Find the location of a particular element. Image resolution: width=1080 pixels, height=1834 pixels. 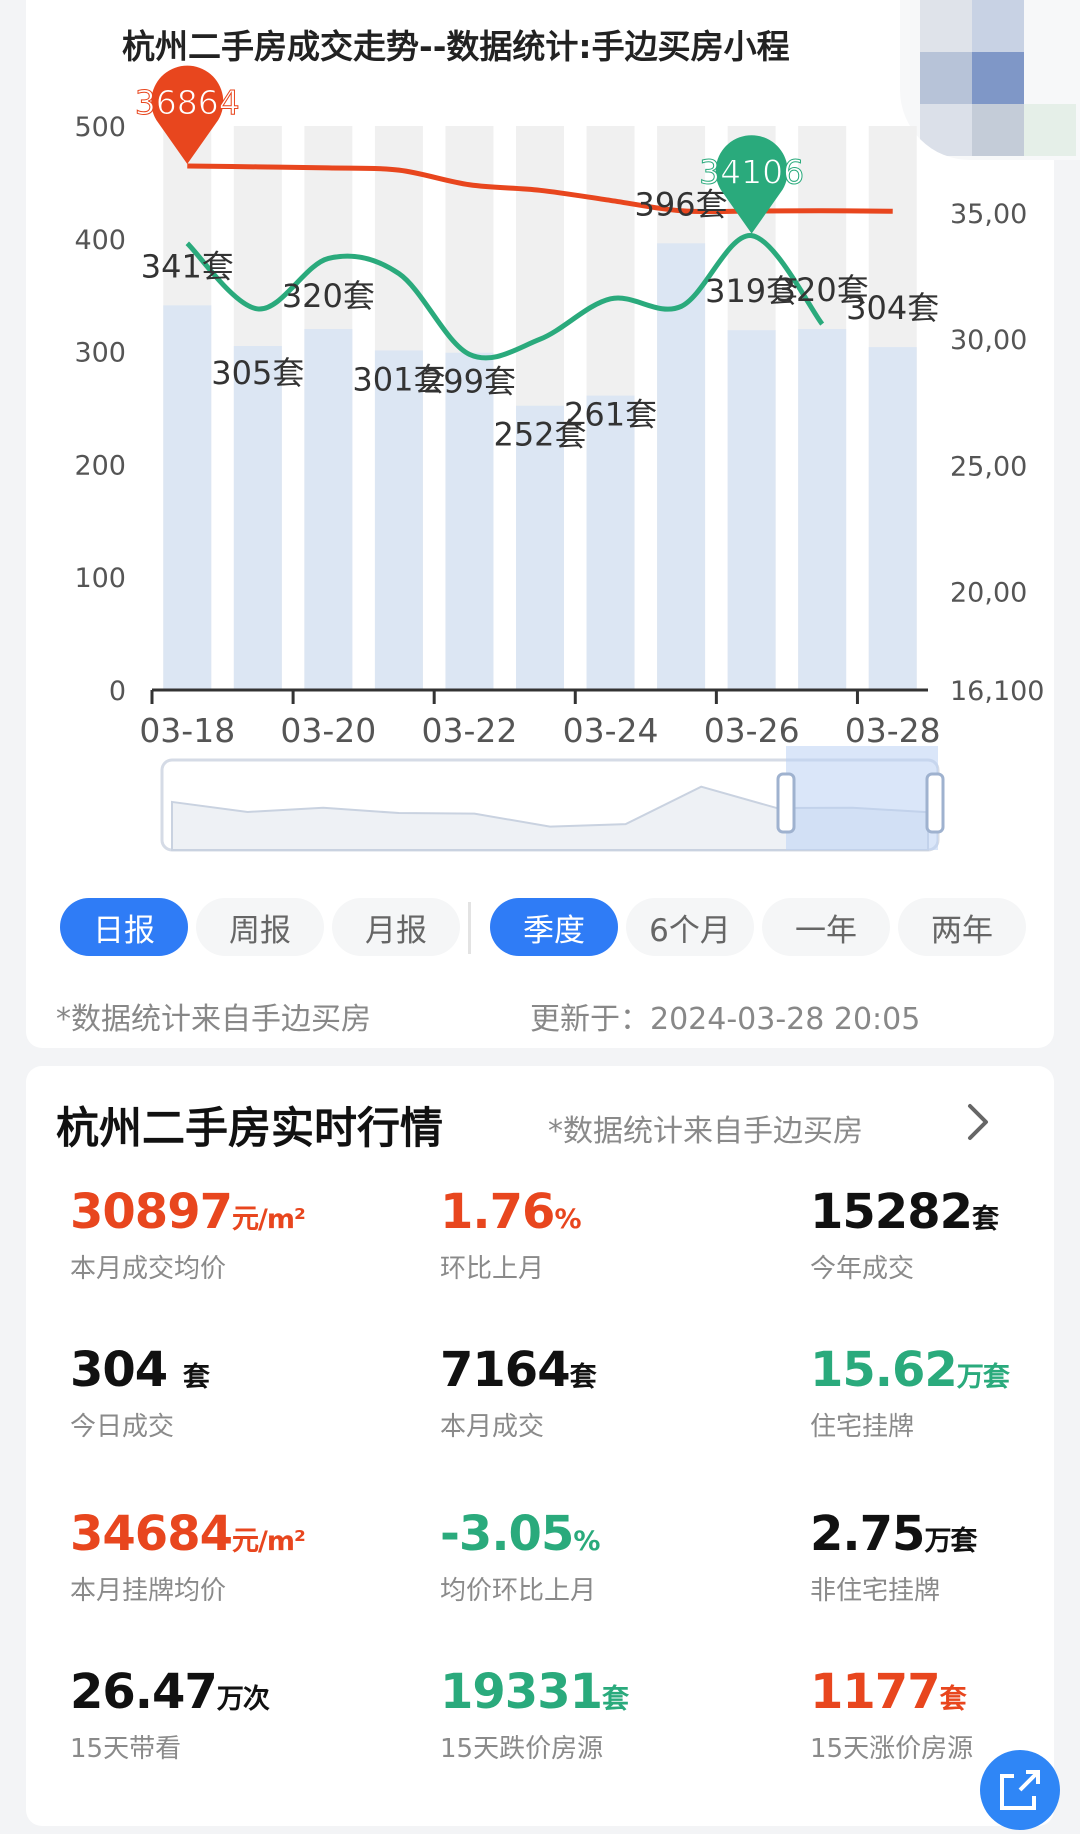

chart-source-note: *数据统计来自手边买房 is located at coordinates (213, 1019).